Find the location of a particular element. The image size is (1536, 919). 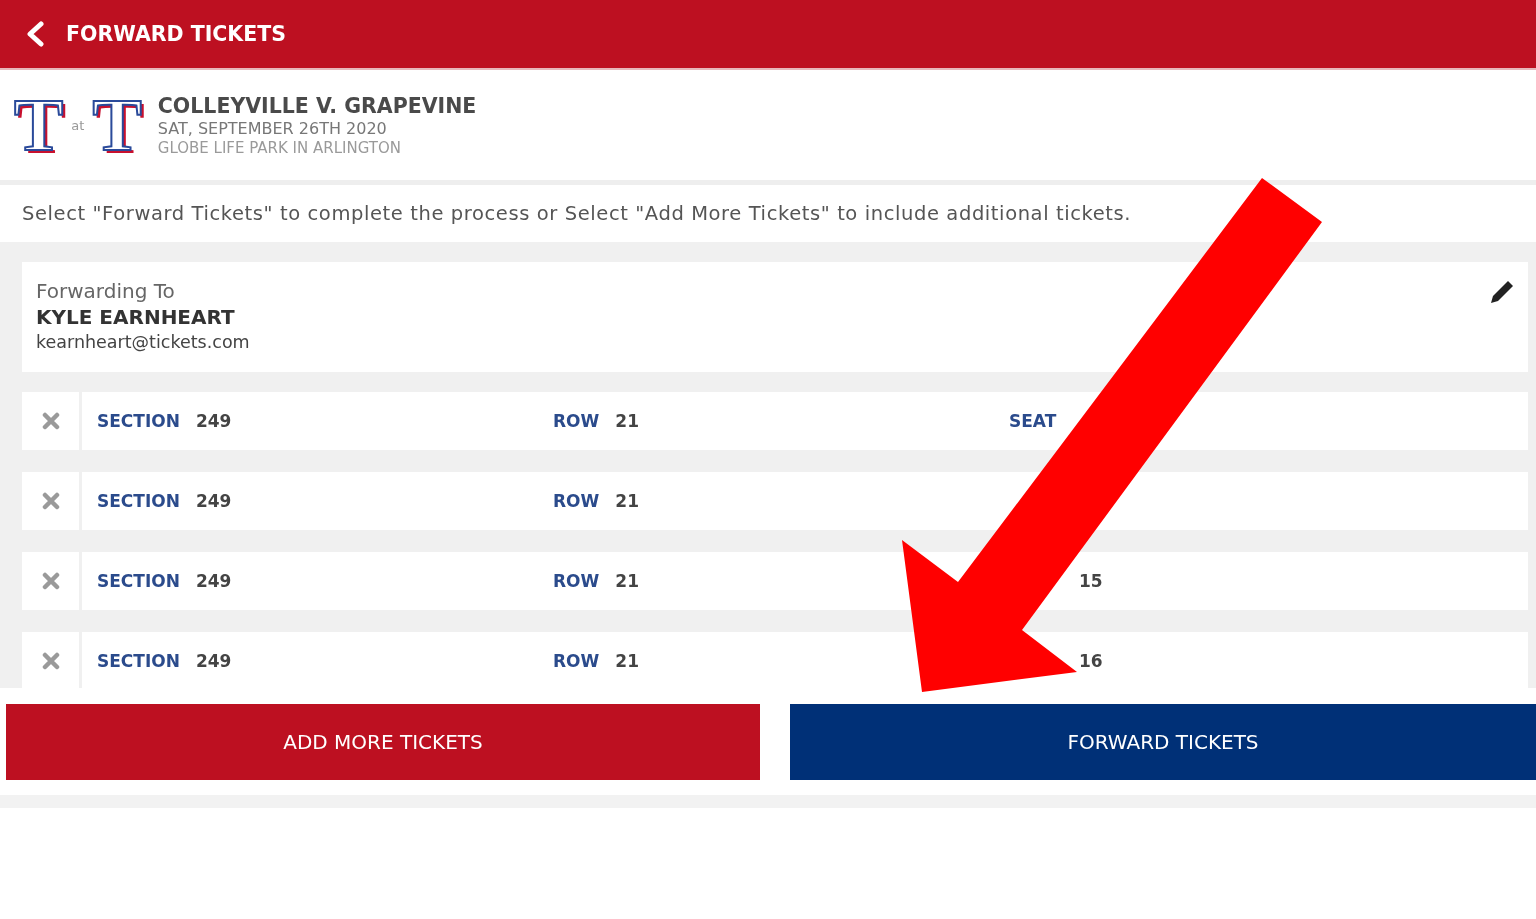

seat-number: 15 is located at coordinates (1091, 581).